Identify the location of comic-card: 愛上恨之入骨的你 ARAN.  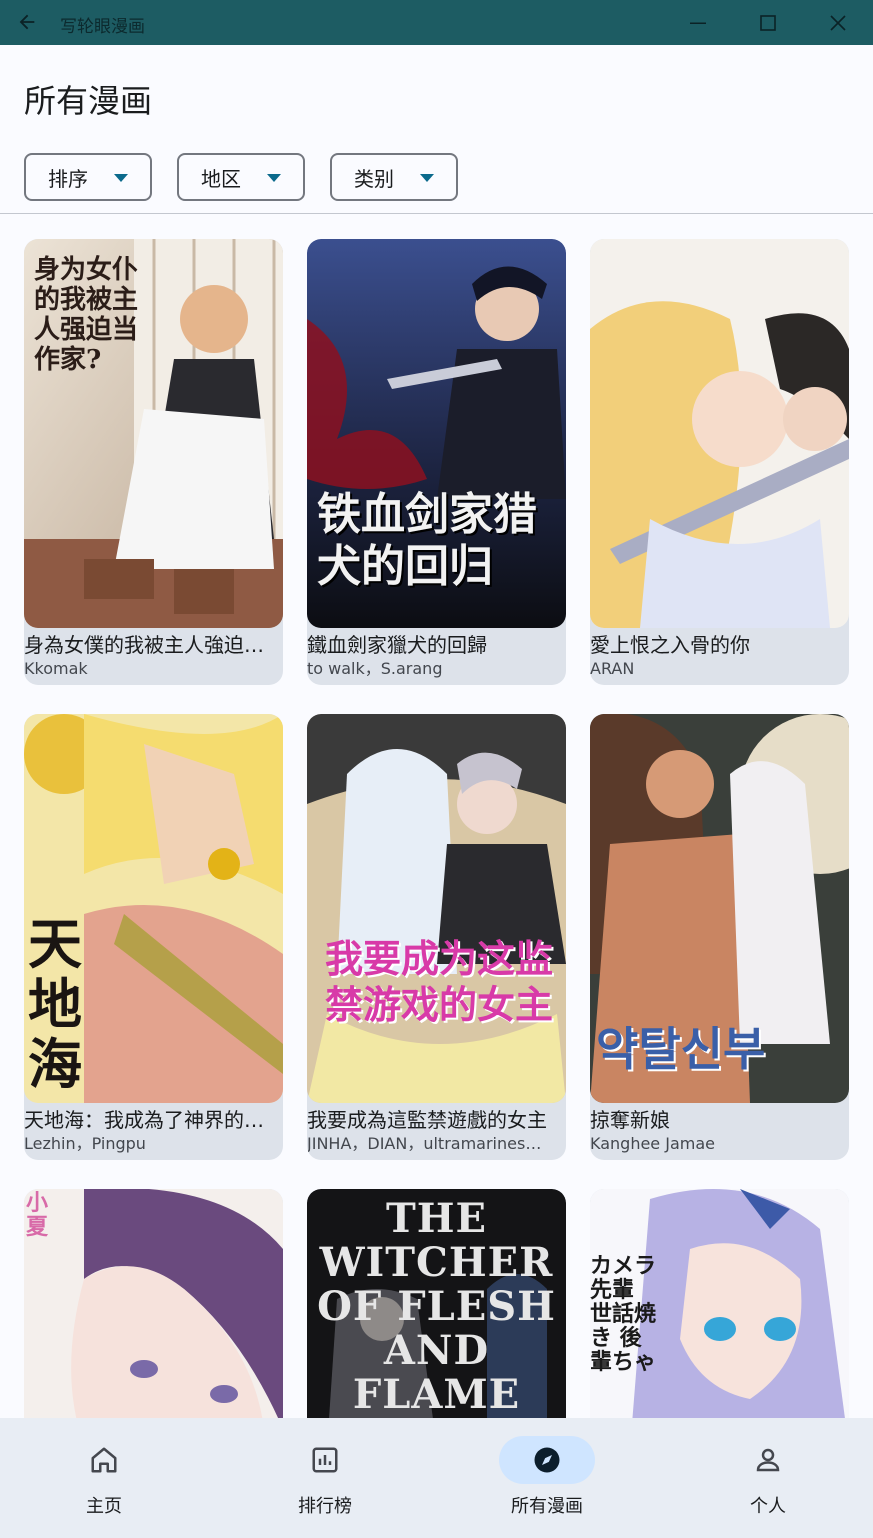
(719, 462).